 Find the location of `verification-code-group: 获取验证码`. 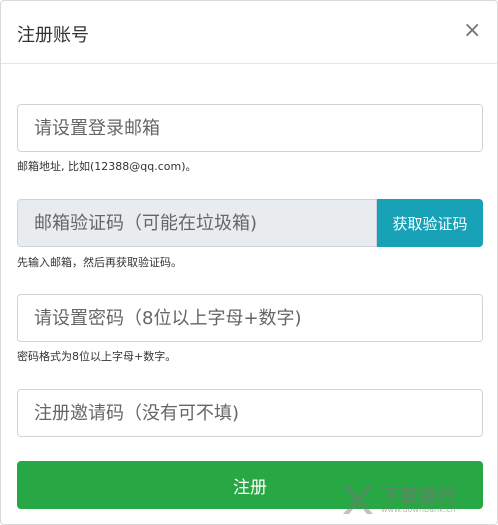

verification-code-group: 获取验证码 is located at coordinates (250, 223).